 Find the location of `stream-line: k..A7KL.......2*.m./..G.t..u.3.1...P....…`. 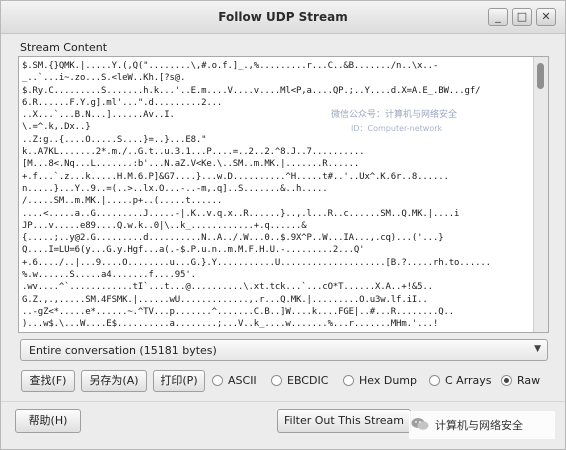

stream-line: k..A7KL.......2*.m./..G.t..u.3.1...P....… is located at coordinates (193, 152).